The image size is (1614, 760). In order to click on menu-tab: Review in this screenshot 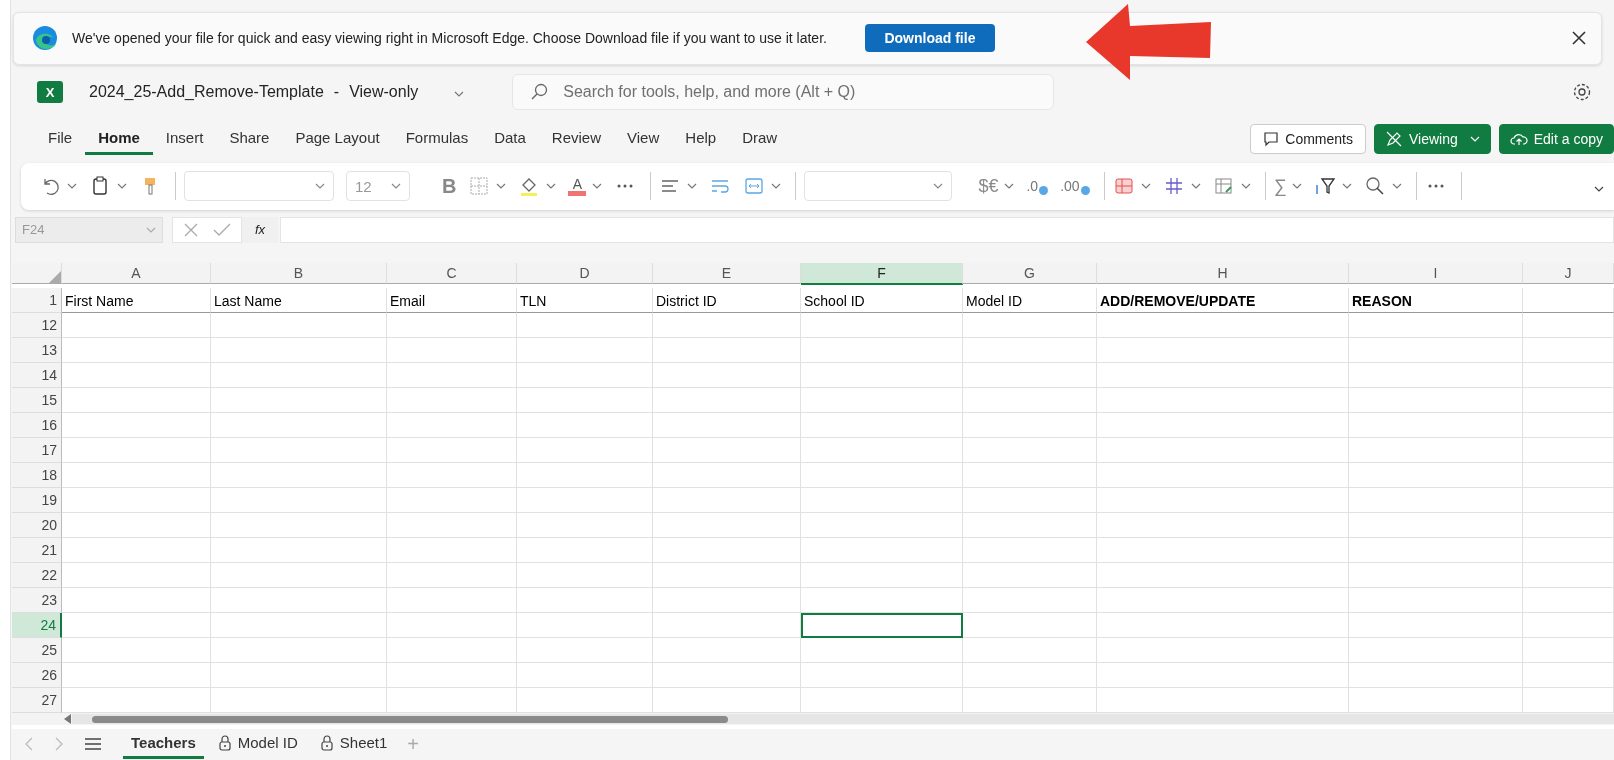, I will do `click(576, 139)`.